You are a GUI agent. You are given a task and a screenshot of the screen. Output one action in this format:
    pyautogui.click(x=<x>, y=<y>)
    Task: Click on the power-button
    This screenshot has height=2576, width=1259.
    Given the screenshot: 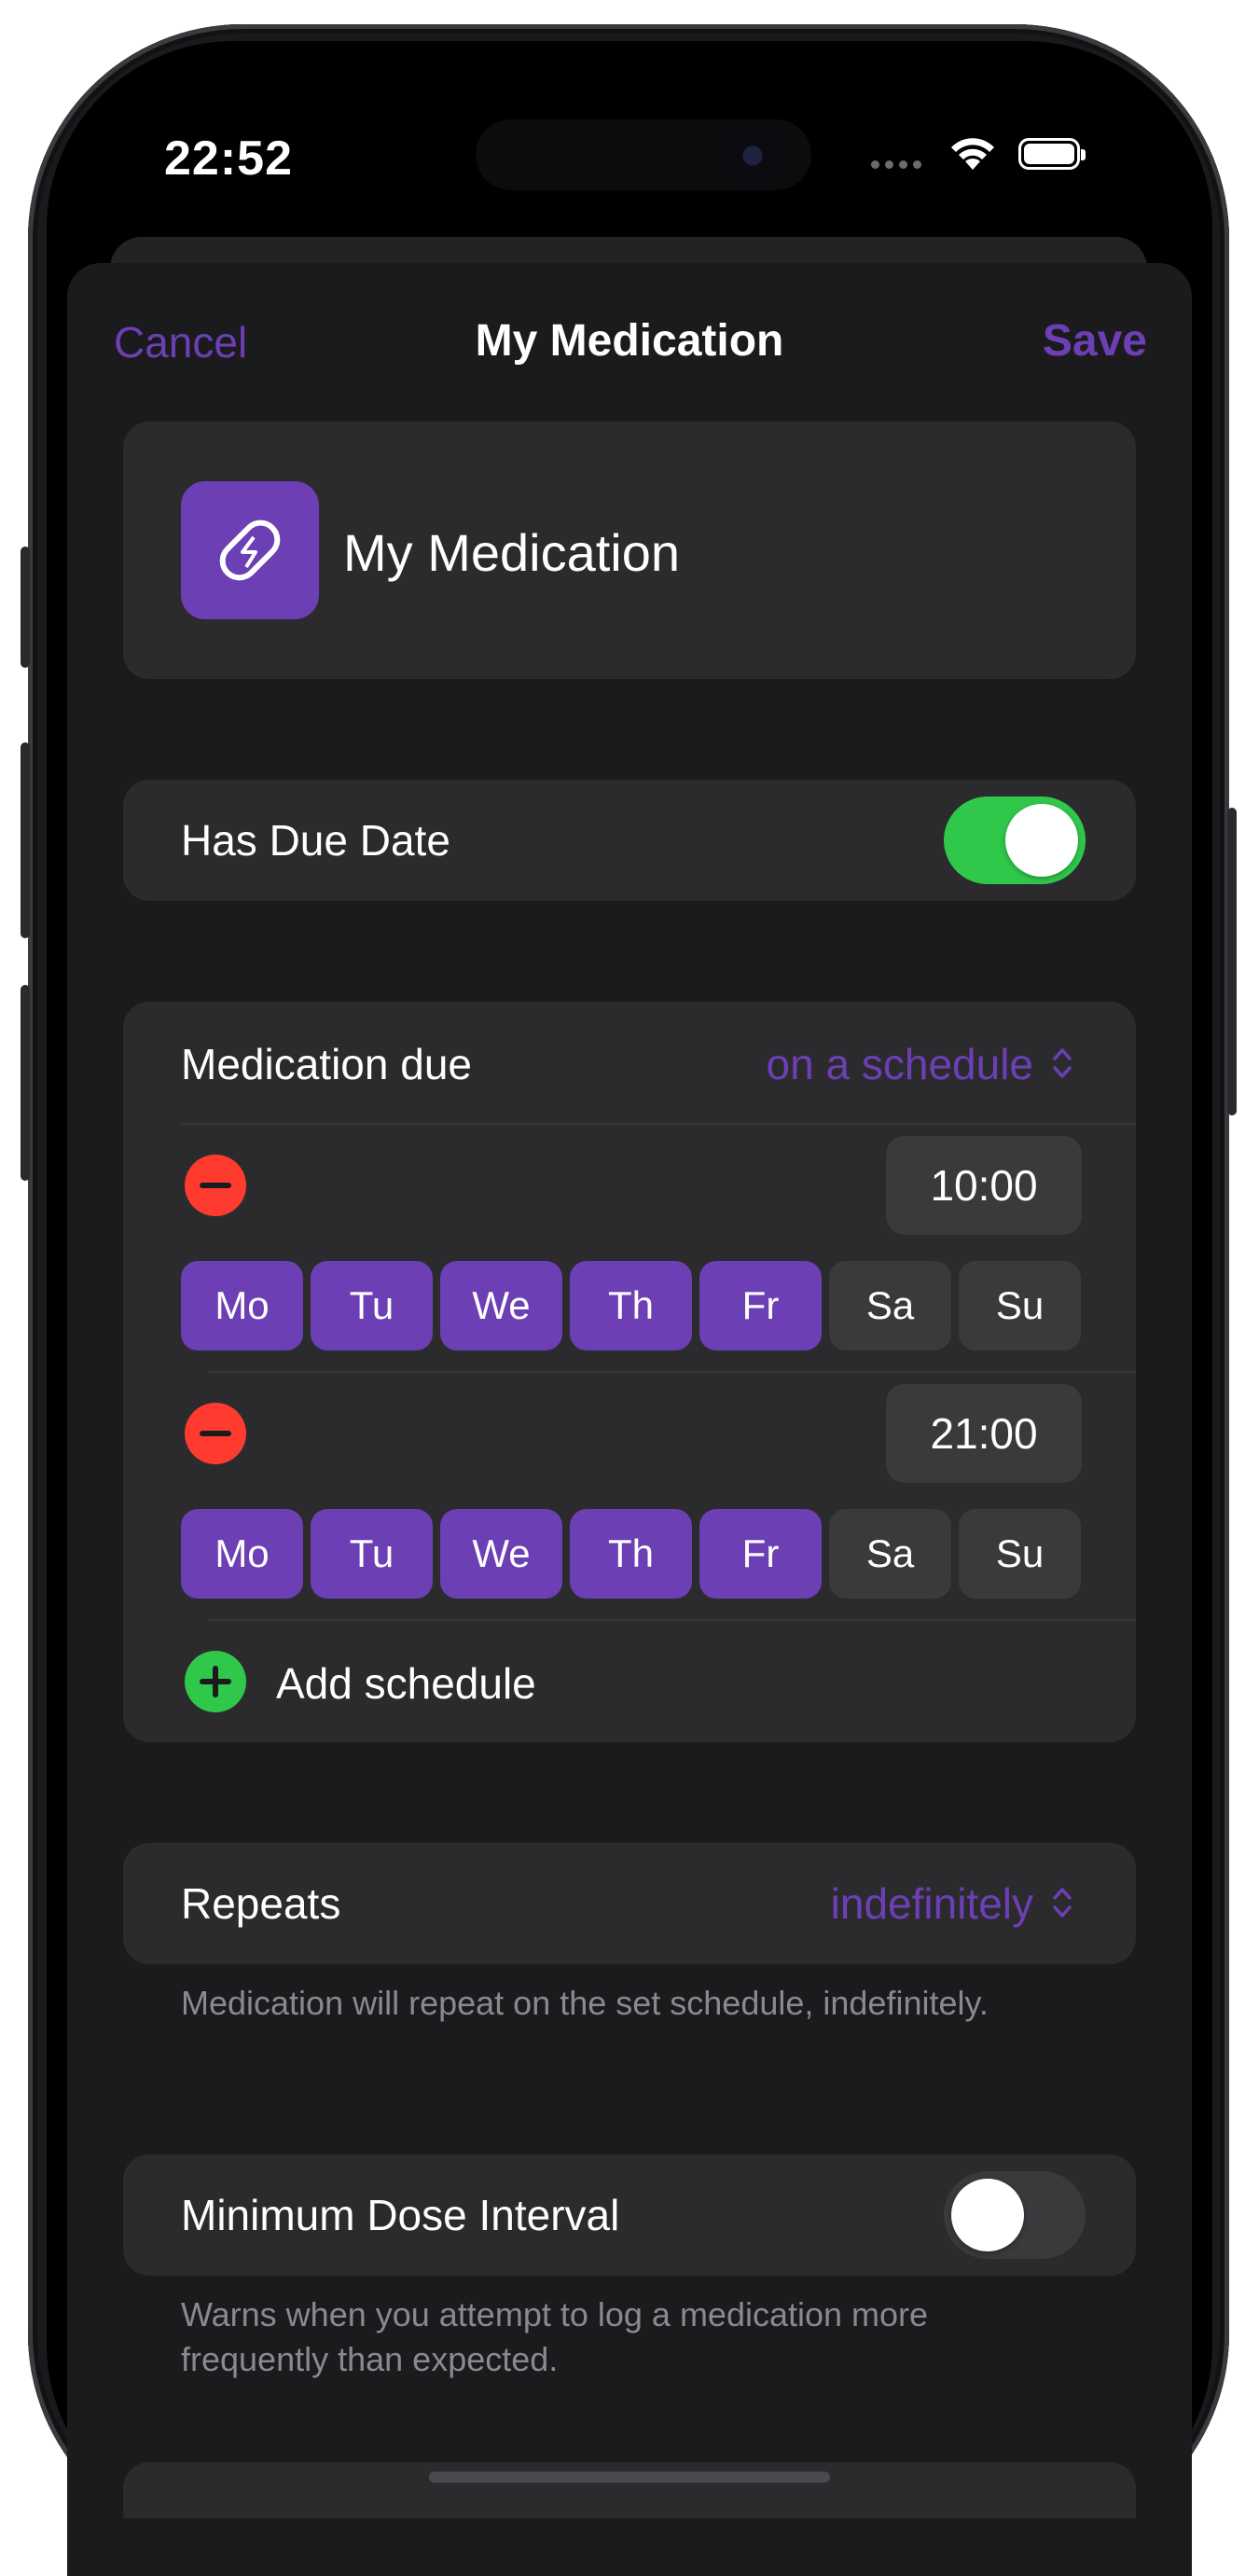 What is the action you would take?
    pyautogui.click(x=1232, y=961)
    